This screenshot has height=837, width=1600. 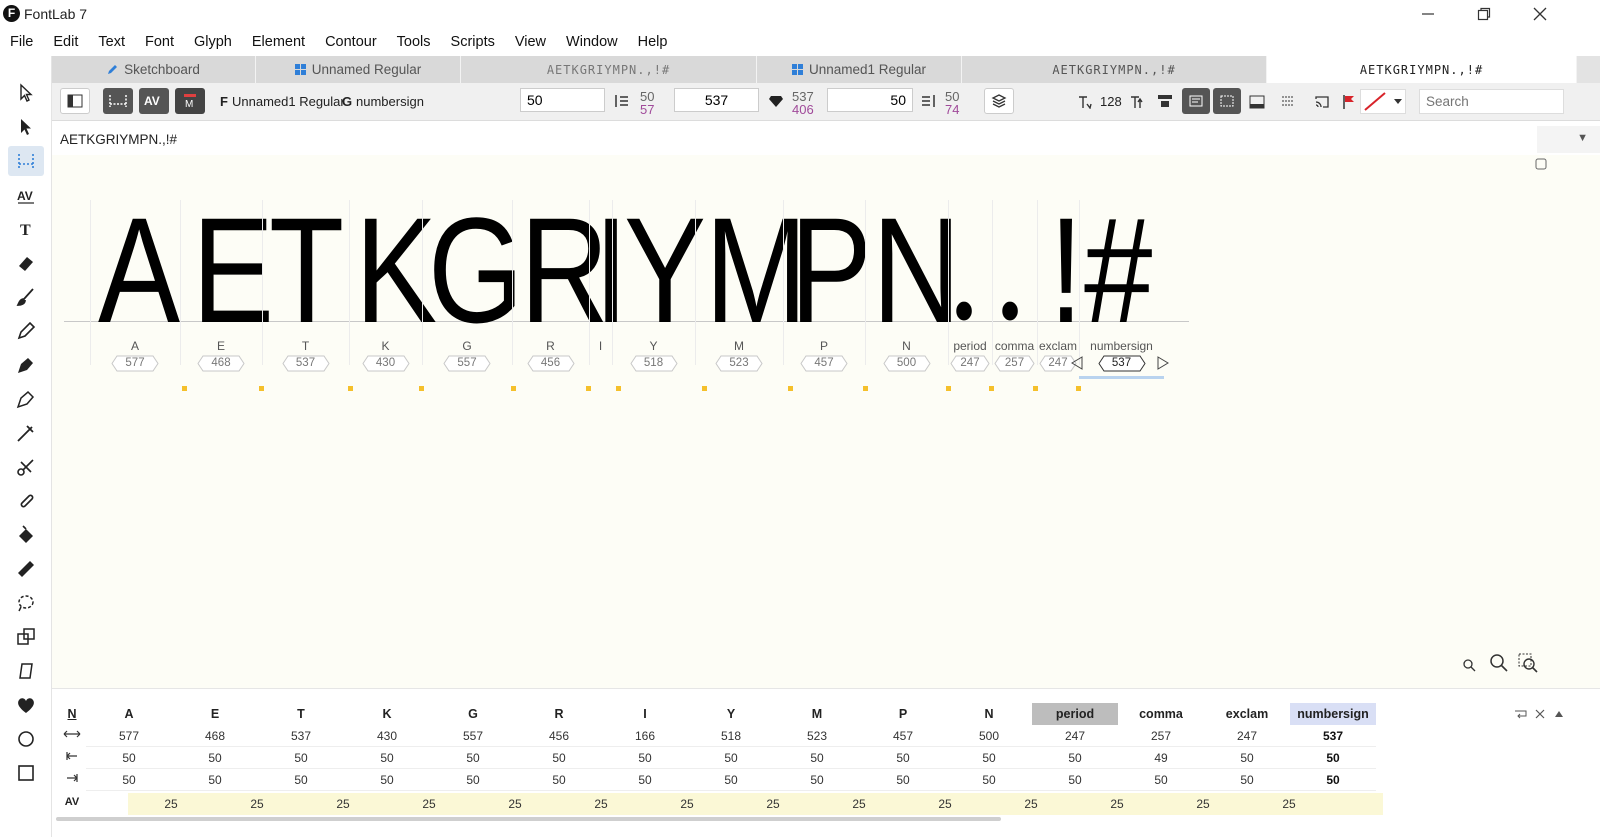 I want to click on metrics-width-cell: 257, so click(x=1161, y=736).